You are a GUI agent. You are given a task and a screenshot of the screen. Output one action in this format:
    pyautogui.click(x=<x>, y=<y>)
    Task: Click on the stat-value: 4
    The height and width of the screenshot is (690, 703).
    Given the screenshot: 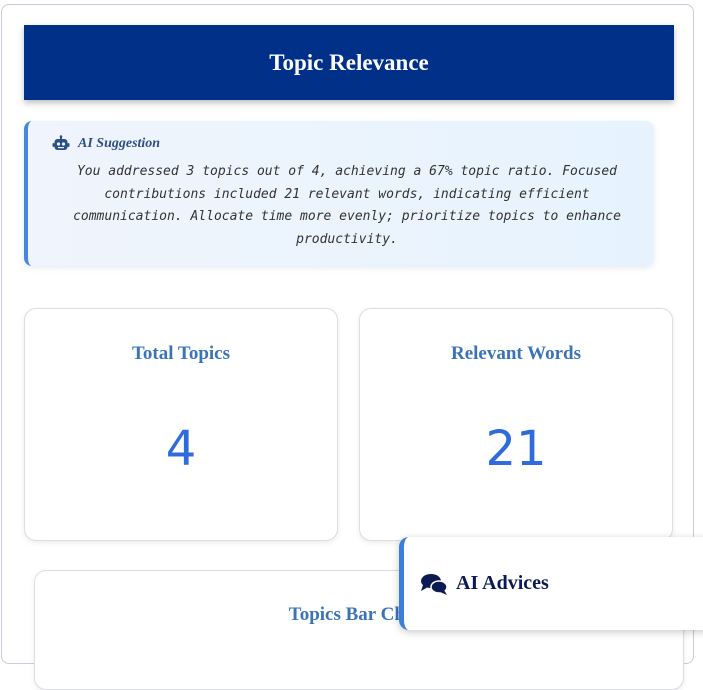 What is the action you would take?
    pyautogui.click(x=181, y=449)
    